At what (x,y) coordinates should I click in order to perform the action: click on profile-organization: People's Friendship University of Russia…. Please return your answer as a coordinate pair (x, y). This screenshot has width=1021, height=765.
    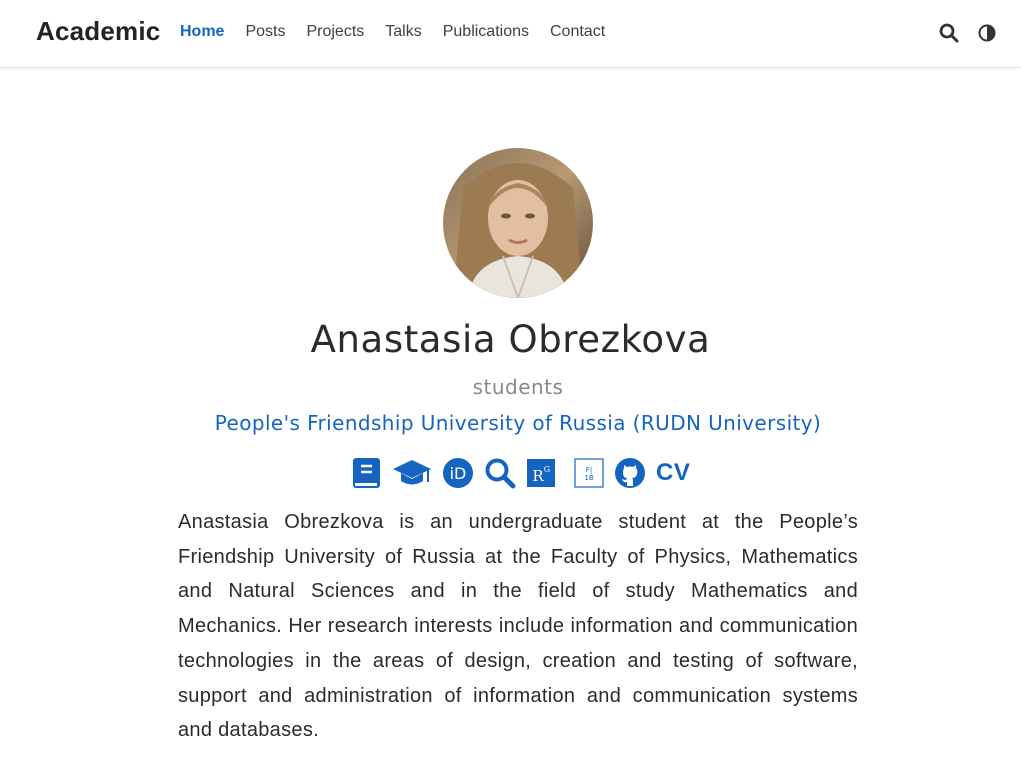
    Looking at the image, I should click on (510, 423).